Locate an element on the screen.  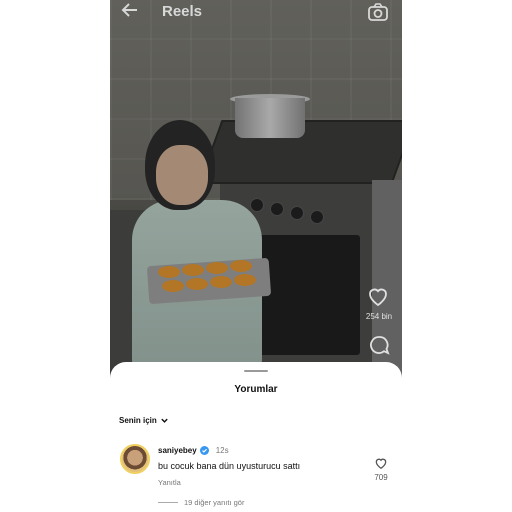
view-replies-button: 19 diğer yanıtı gör is located at coordinates (201, 502).